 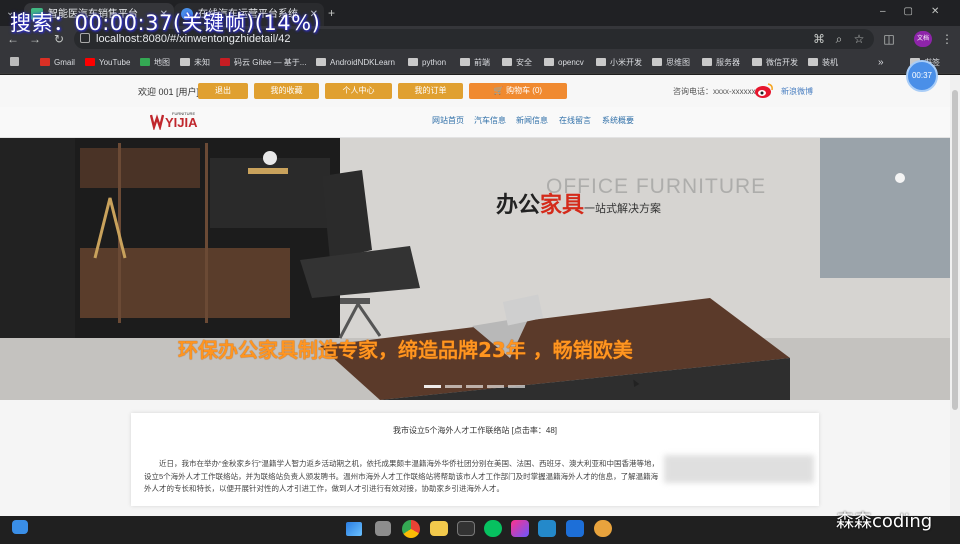 What do you see at coordinates (619, 62) in the screenshot?
I see `bookmark-folder: 小米开发` at bounding box center [619, 62].